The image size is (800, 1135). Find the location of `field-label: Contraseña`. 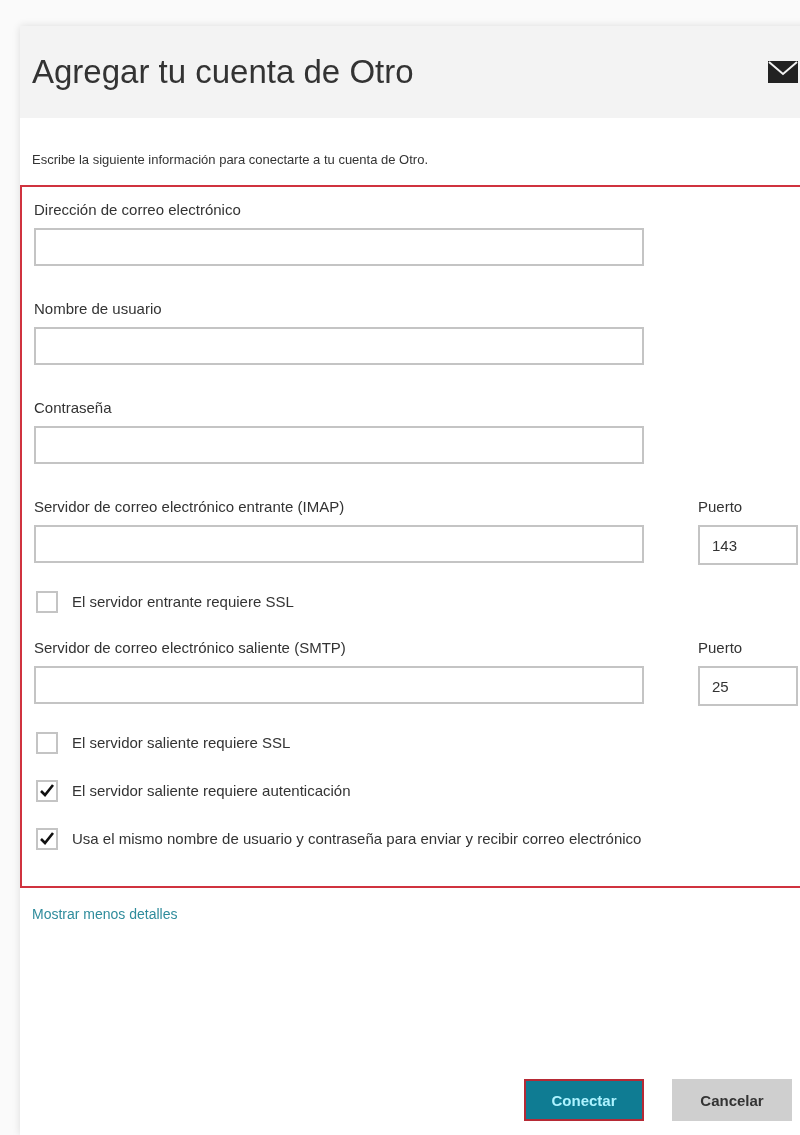

field-label: Contraseña is located at coordinates (73, 407).